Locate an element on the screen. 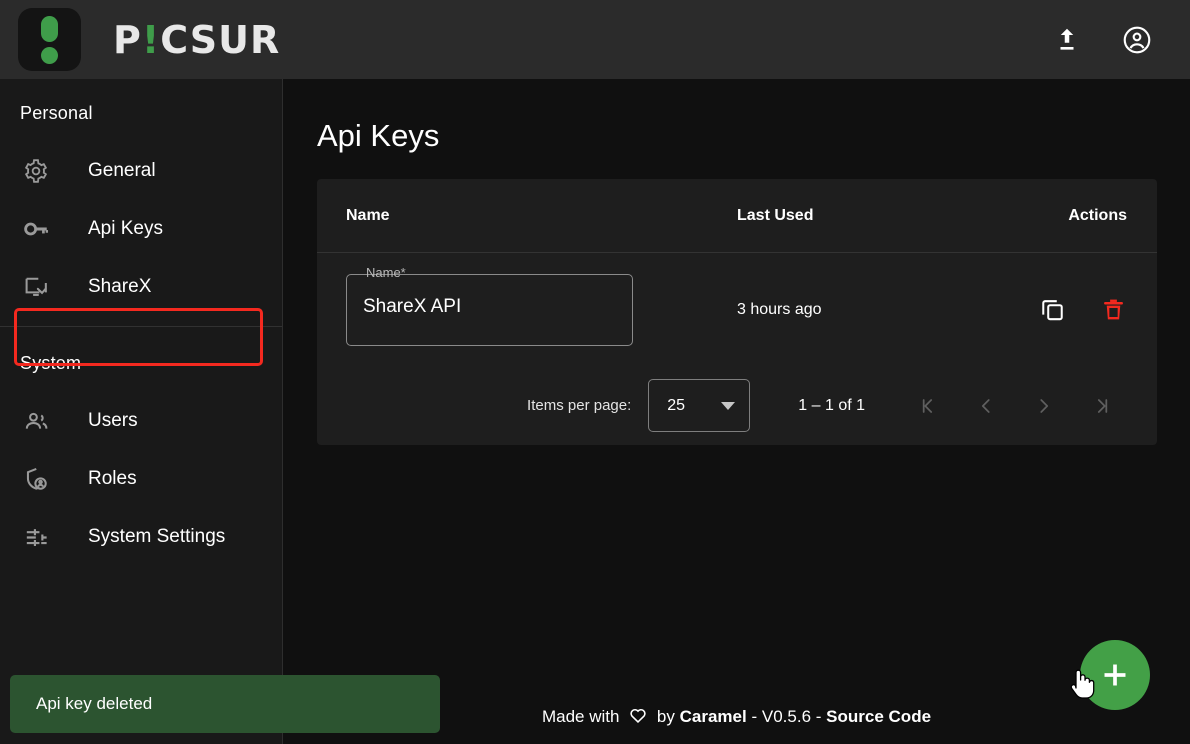  top-bar-actions is located at coordinates (1102, 40).